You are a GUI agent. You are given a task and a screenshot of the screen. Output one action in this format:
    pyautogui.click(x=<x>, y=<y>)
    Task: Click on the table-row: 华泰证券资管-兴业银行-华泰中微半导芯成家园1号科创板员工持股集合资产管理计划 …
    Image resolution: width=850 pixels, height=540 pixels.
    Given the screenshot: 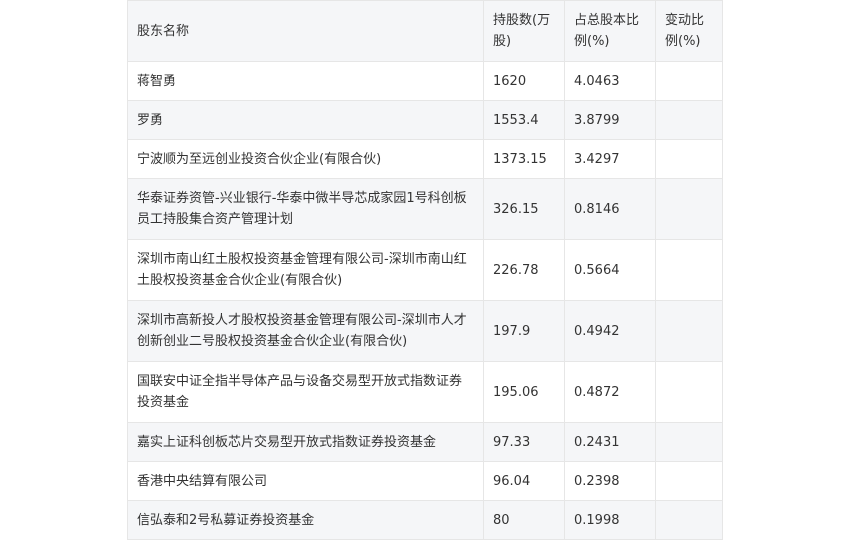 What is the action you would take?
    pyautogui.click(x=425, y=209)
    